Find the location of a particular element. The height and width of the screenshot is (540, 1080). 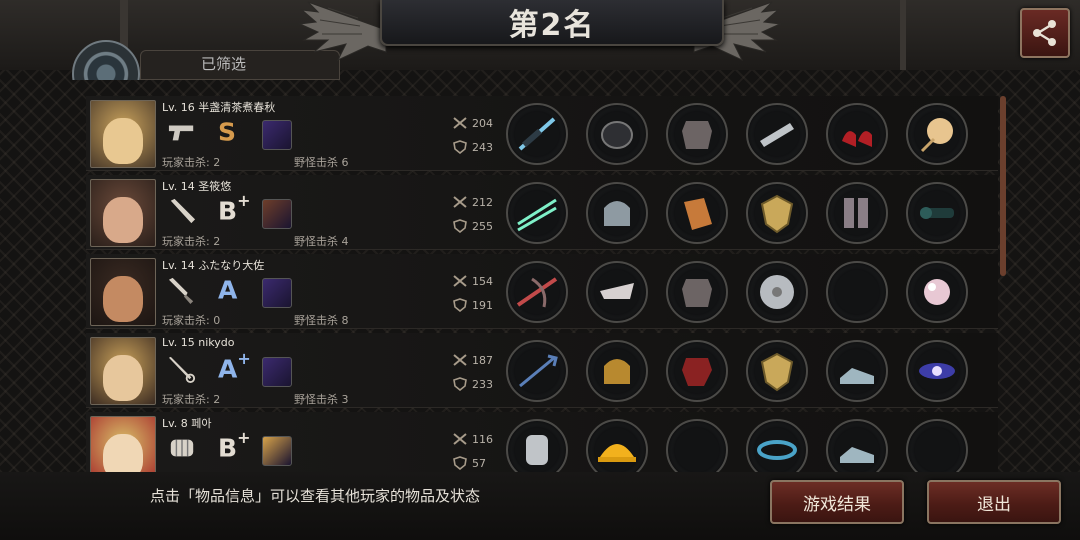

attack-stat: 187 is located at coordinates (472, 360).